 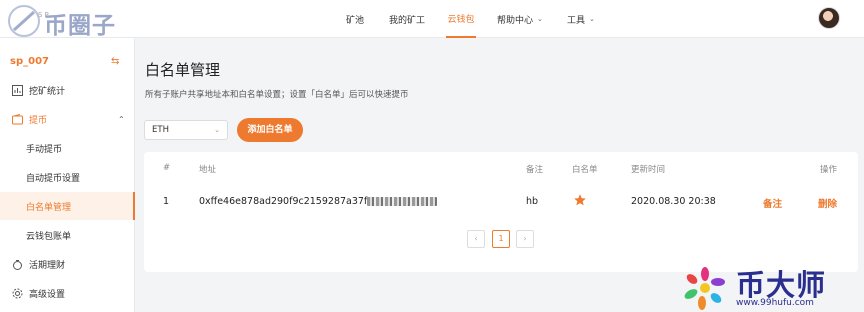 I want to click on flower-logo-icon, so click(x=704, y=288).